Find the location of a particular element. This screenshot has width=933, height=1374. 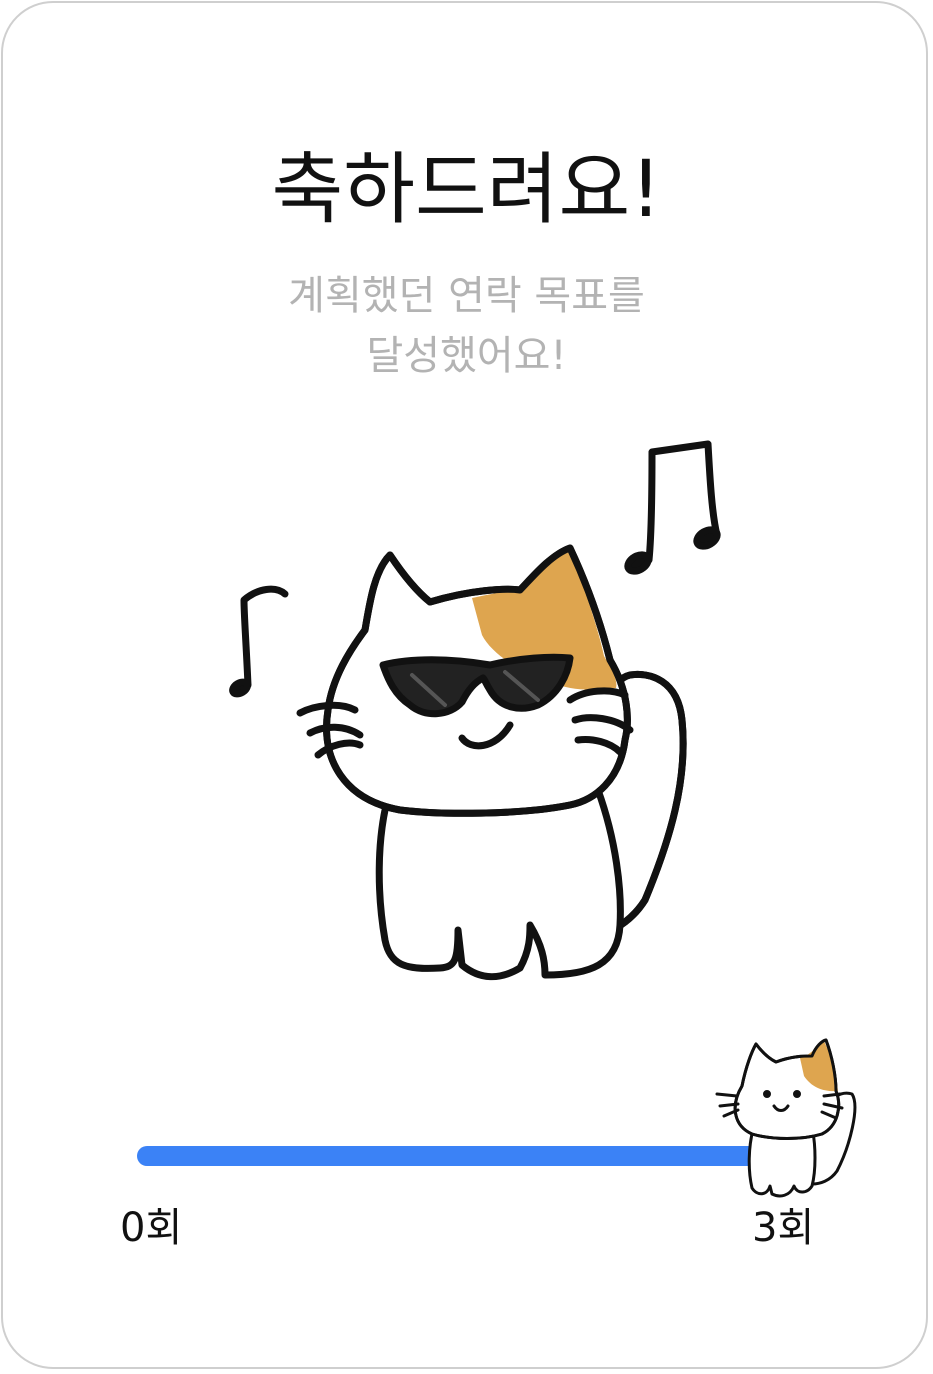

page-title: 축하드려요! is located at coordinates (466, 190).